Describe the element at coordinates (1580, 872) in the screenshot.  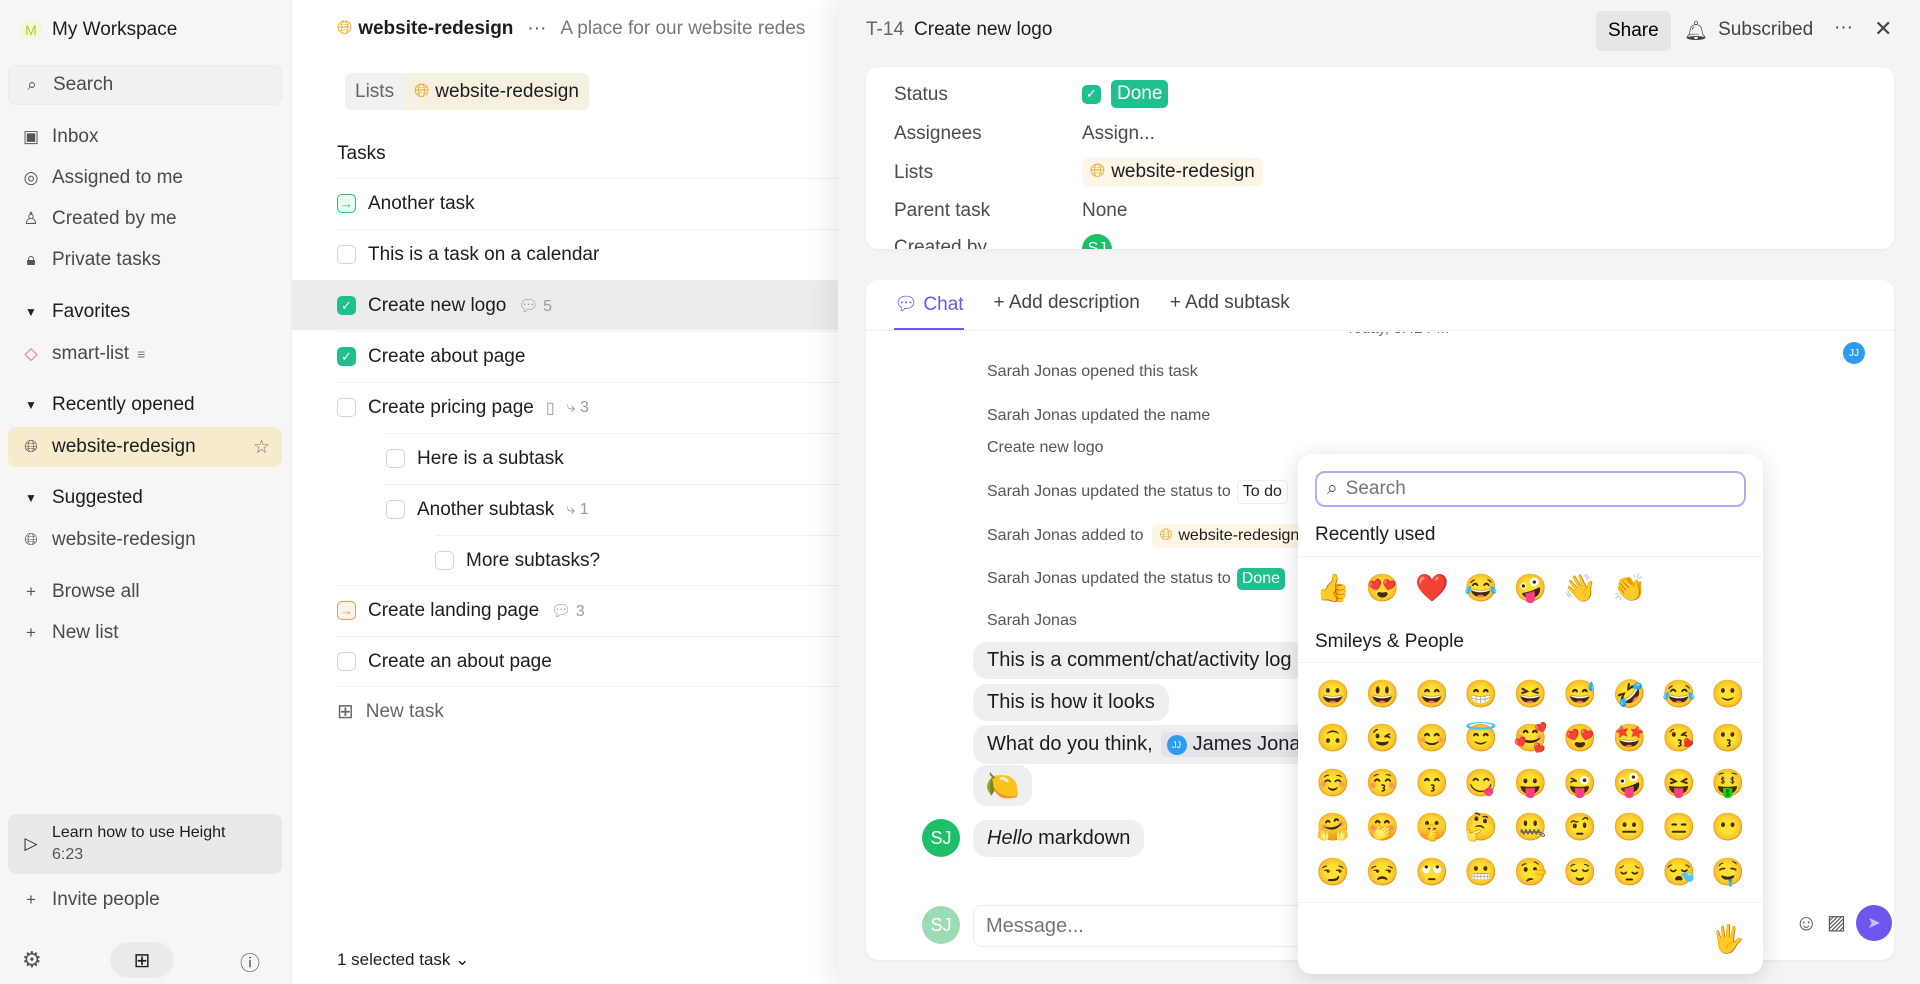
I see `emoji-button: 😌` at that location.